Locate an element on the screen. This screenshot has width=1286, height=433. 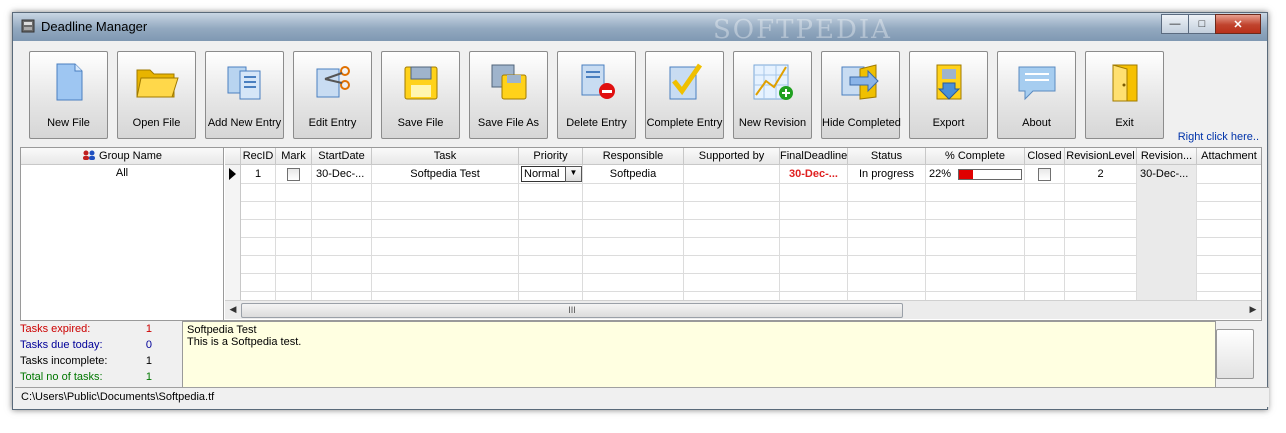
arrow-right-icon: ▶ is located at coordinates (1253, 309).